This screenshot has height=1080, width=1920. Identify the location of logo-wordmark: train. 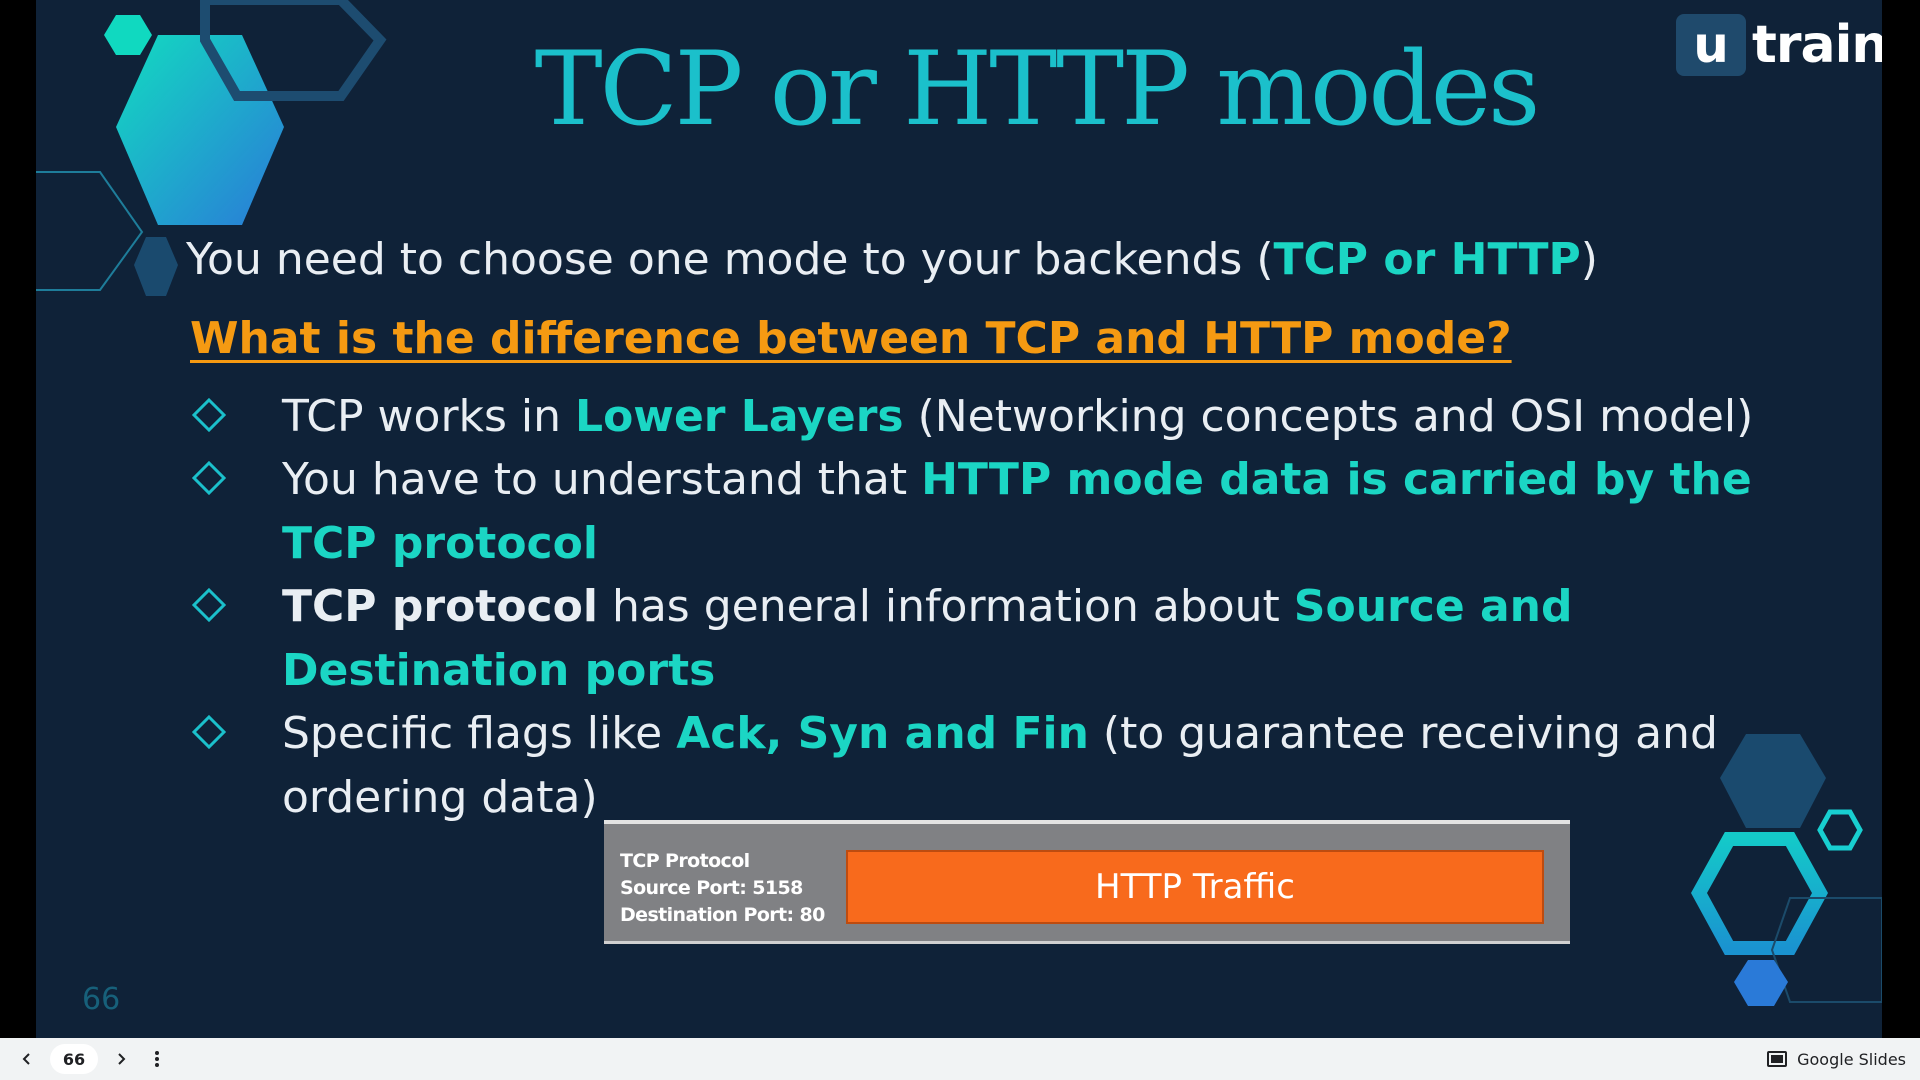
(1817, 45).